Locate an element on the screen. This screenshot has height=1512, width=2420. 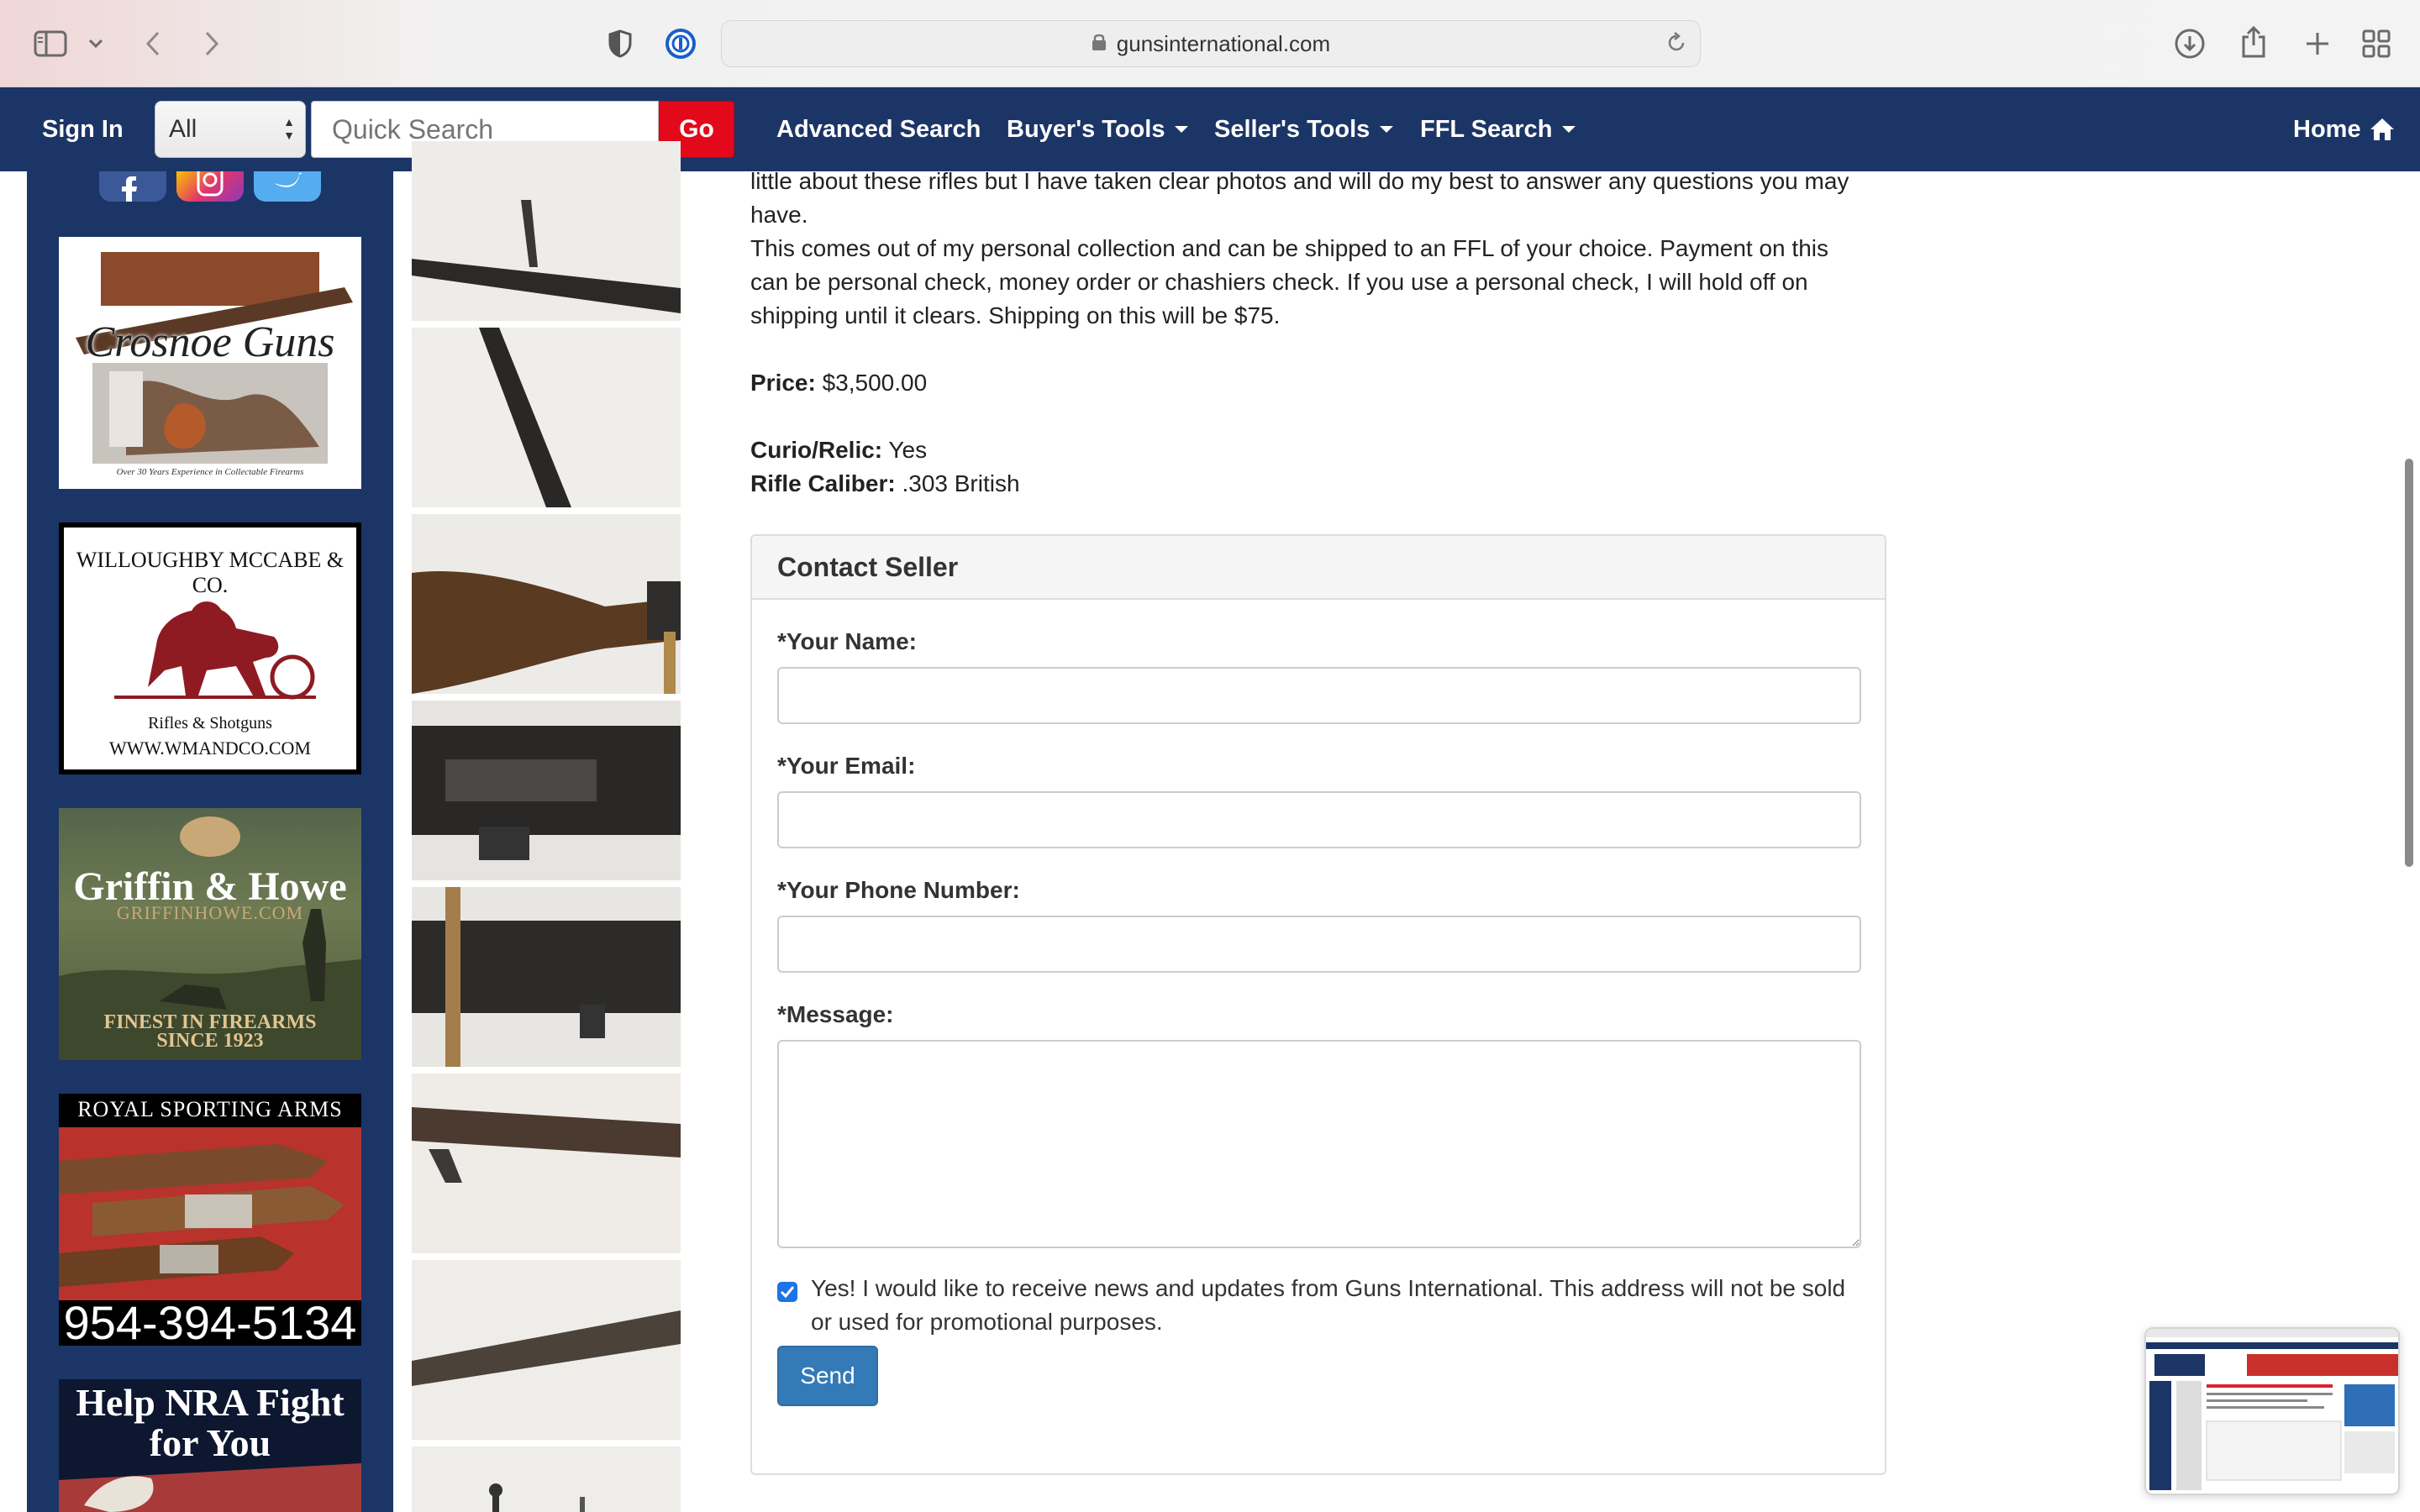
price-value: $3,500.00 is located at coordinates (875, 383).